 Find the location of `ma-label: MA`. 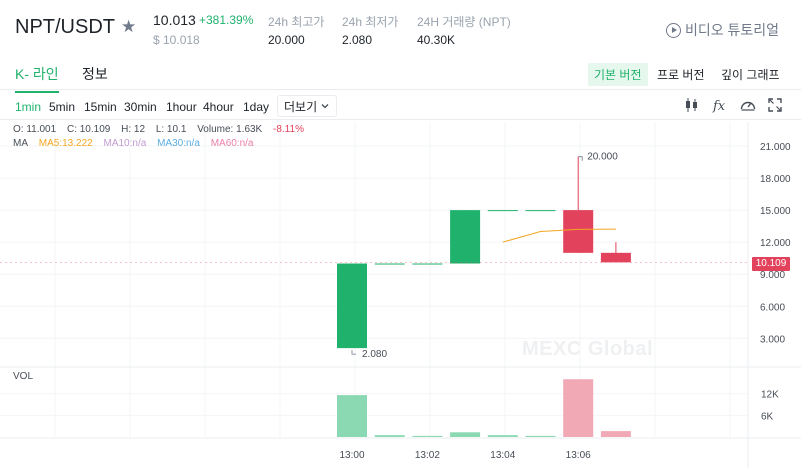

ma-label: MA is located at coordinates (20, 143).